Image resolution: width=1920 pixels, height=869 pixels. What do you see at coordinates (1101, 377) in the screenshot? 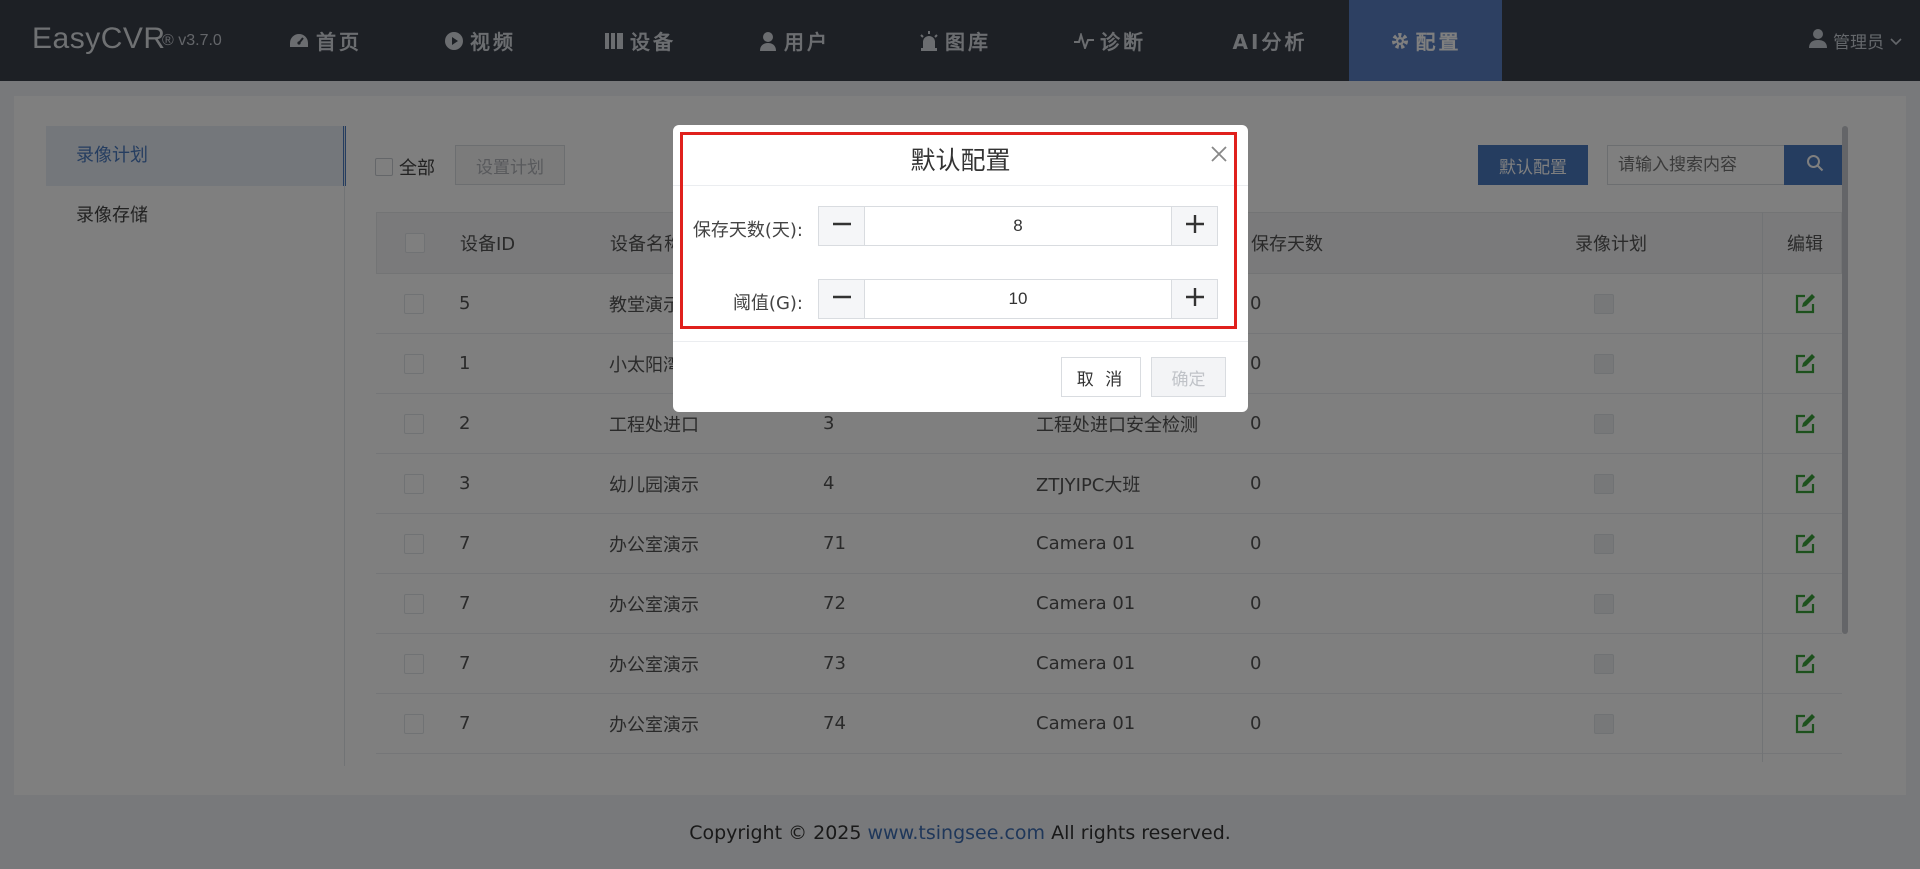
I see `cancel-button: 取 消` at bounding box center [1101, 377].